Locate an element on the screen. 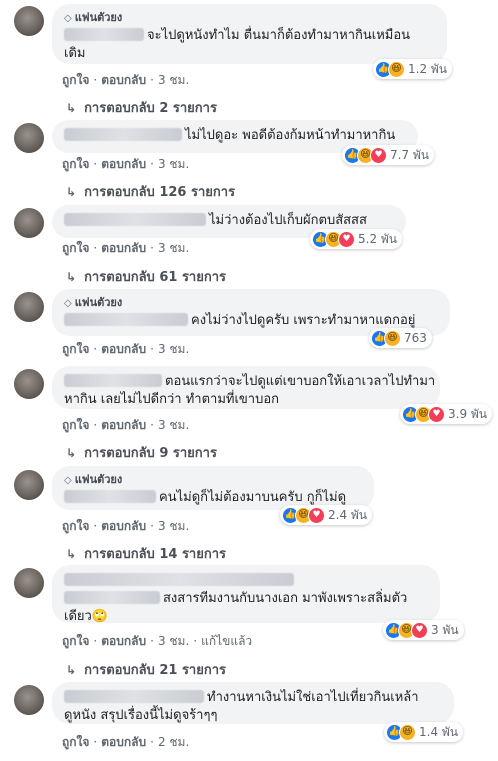  view-replies-link: ↳ การตอบกลับ 126 รายการ is located at coordinates (150, 191).